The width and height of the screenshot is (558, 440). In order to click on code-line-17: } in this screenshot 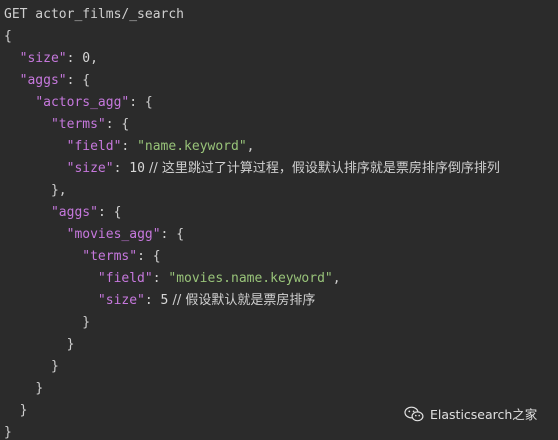, I will do `click(281, 367)`.